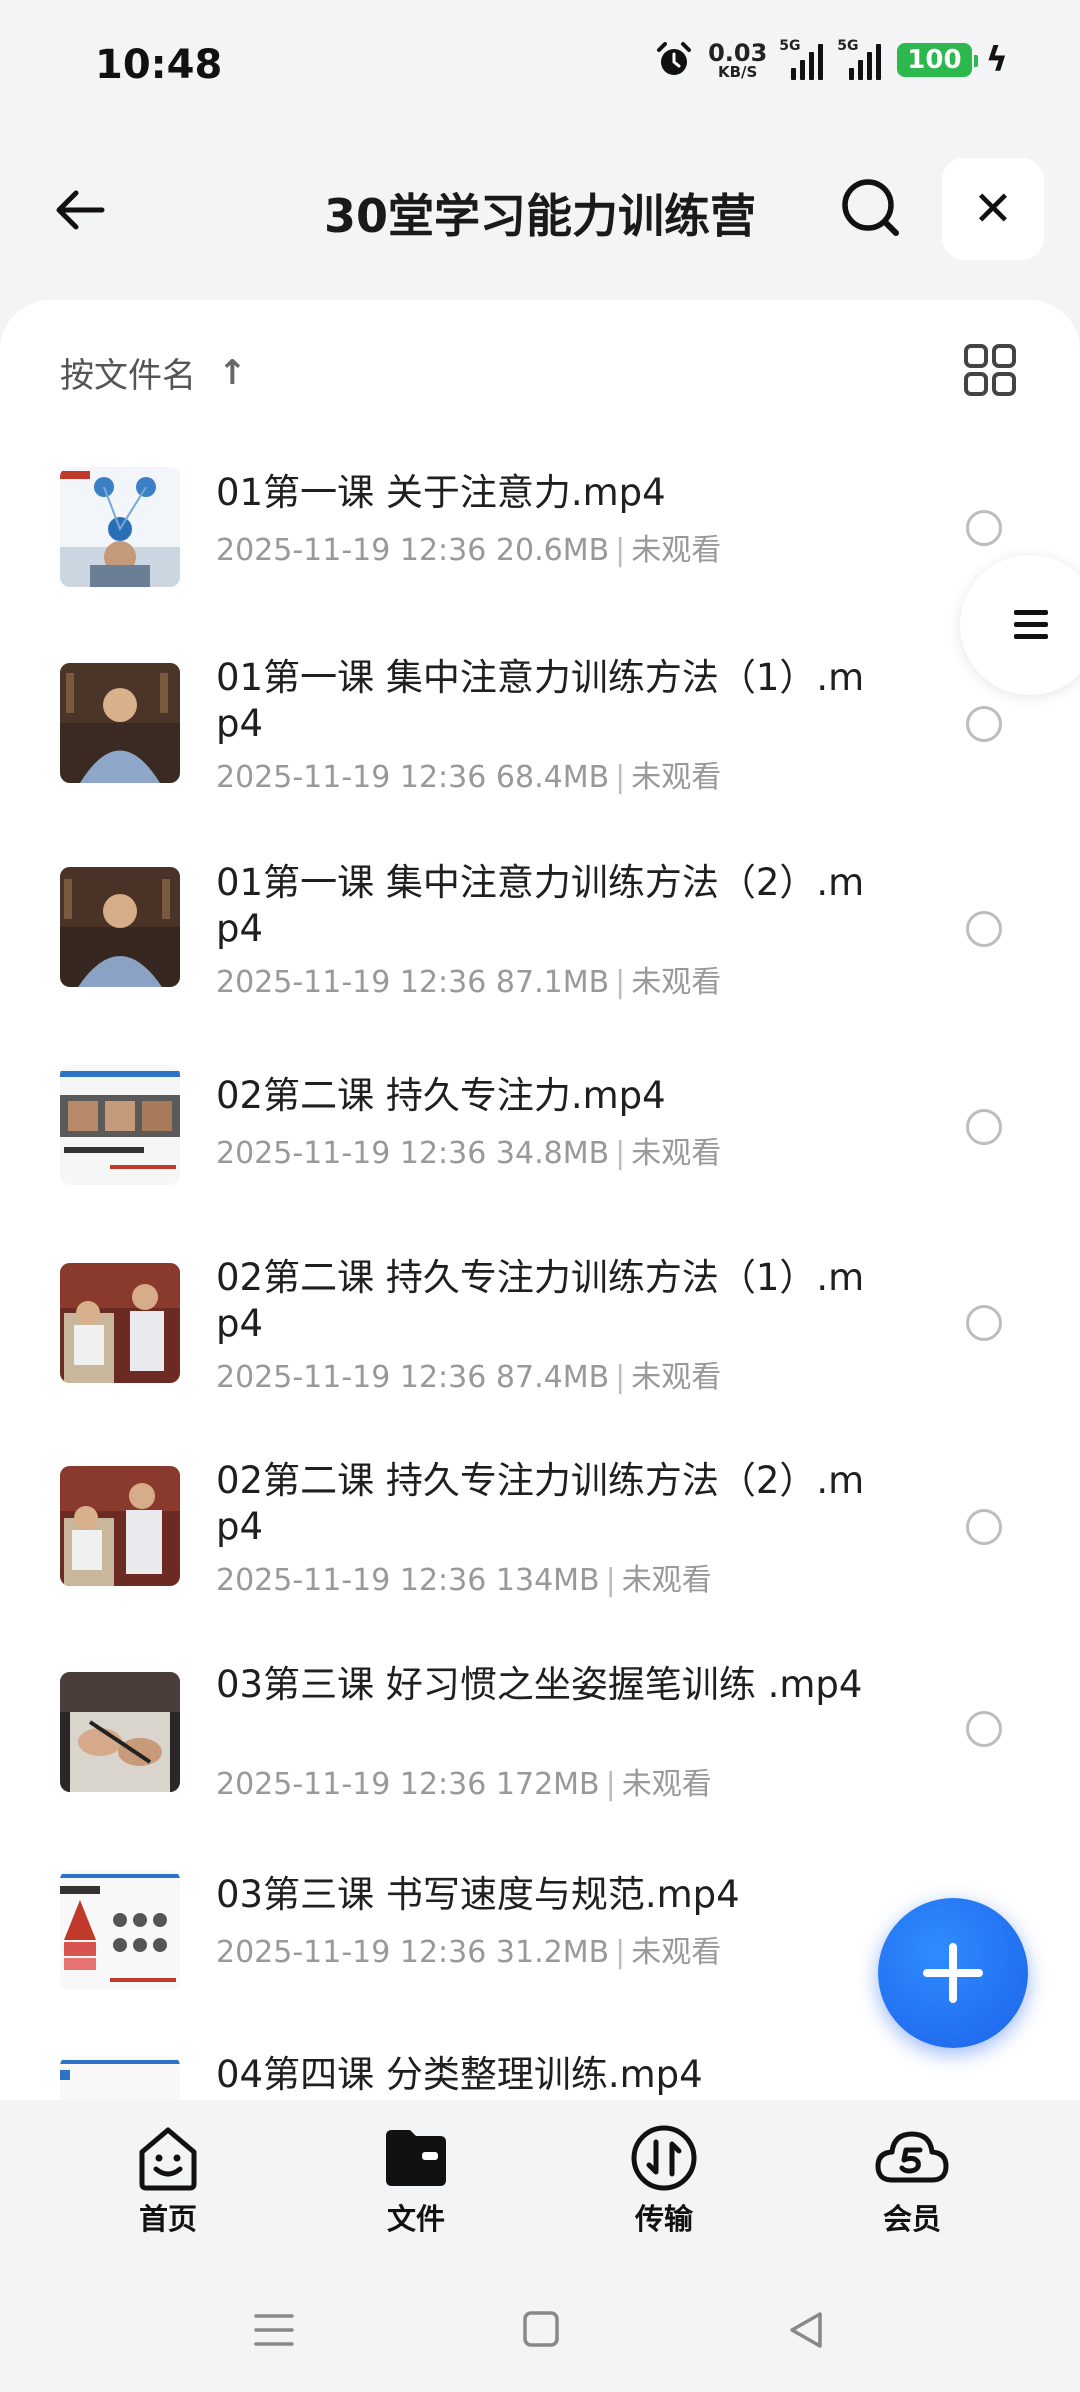  I want to click on system-nav-bar, so click(540, 2336).